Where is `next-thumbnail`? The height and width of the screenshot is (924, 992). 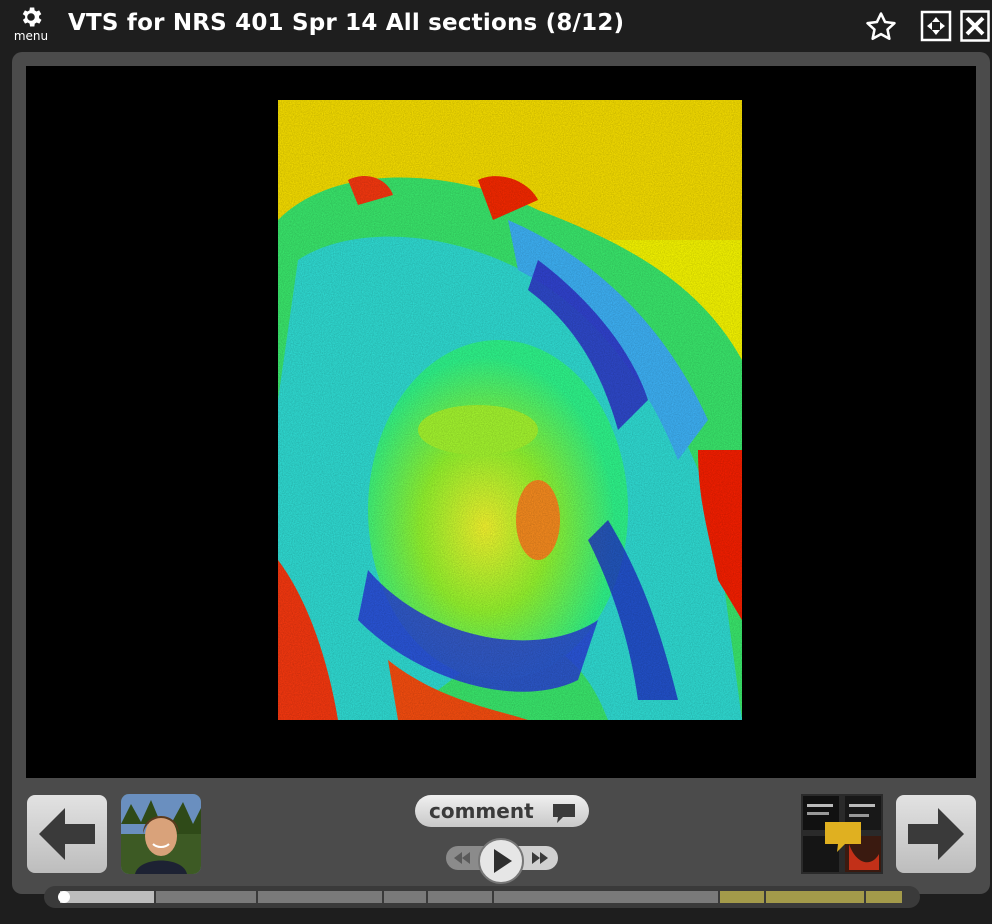 next-thumbnail is located at coordinates (842, 834).